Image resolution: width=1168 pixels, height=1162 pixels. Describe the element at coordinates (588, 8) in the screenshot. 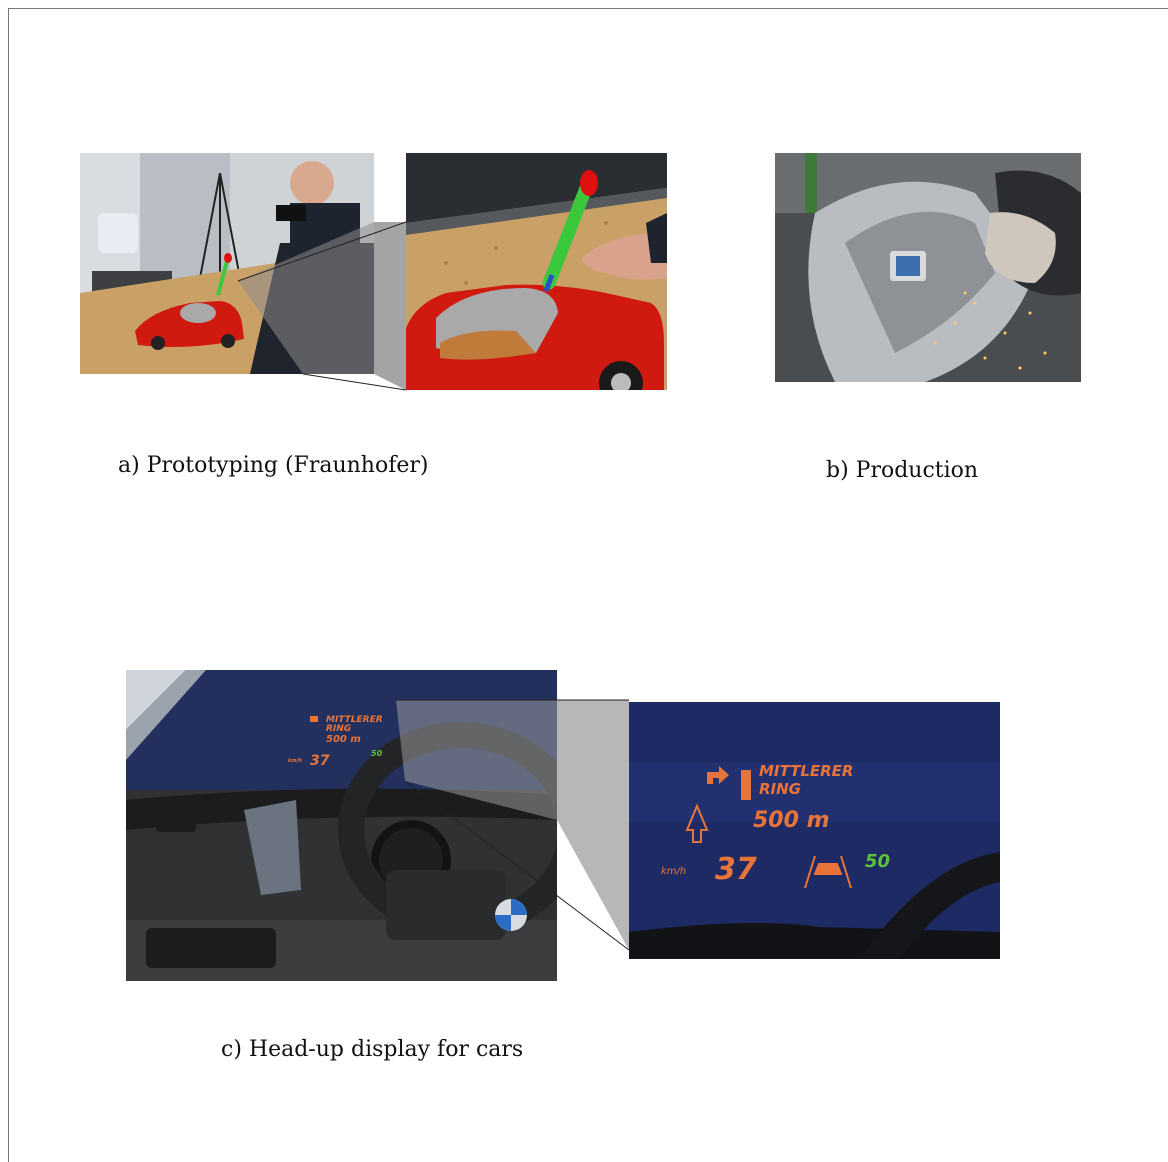

I see `page-border-top` at that location.